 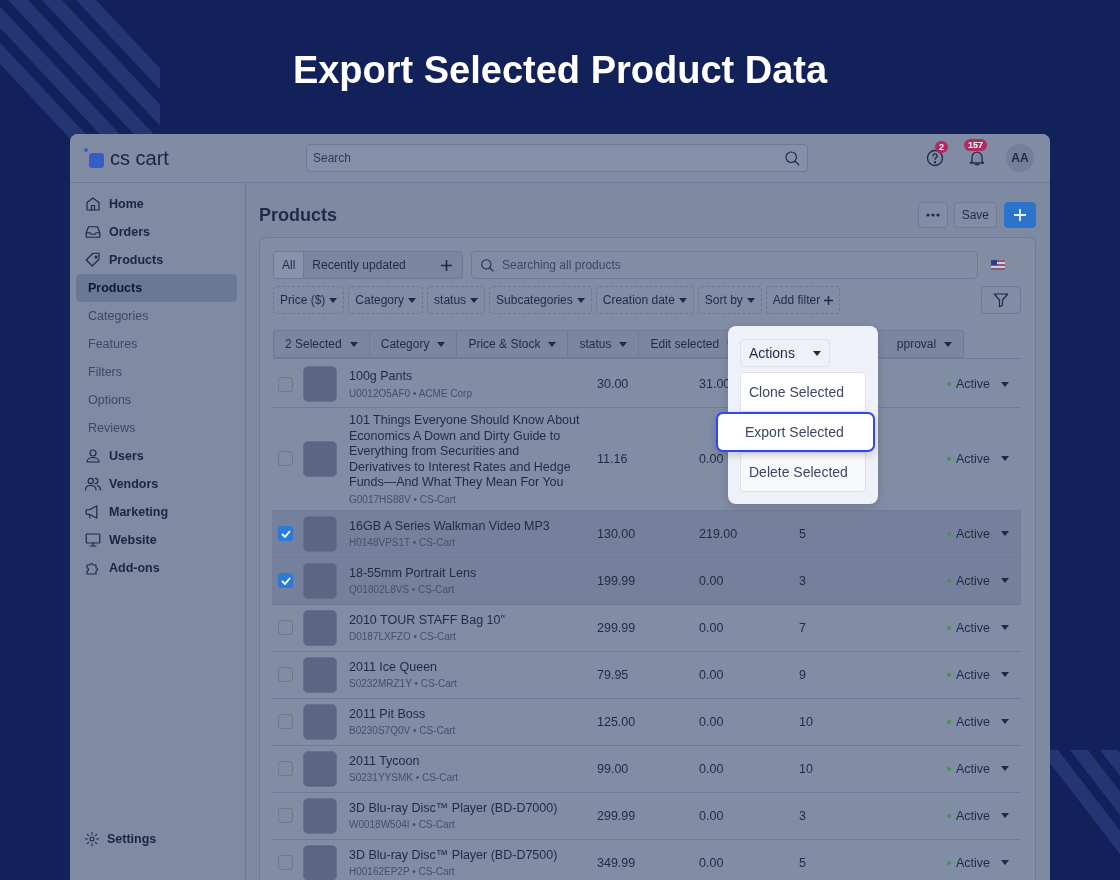 What do you see at coordinates (93, 540) in the screenshot?
I see `monitor-icon` at bounding box center [93, 540].